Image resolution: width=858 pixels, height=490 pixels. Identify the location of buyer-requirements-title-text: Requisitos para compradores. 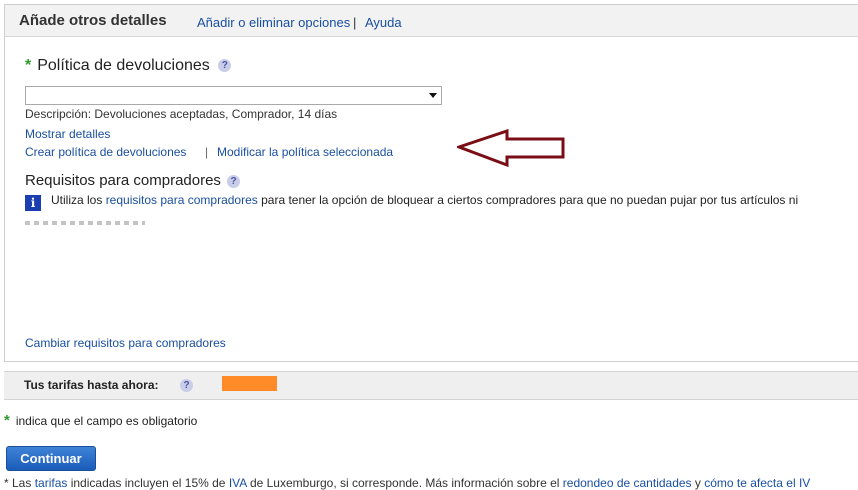
(123, 180).